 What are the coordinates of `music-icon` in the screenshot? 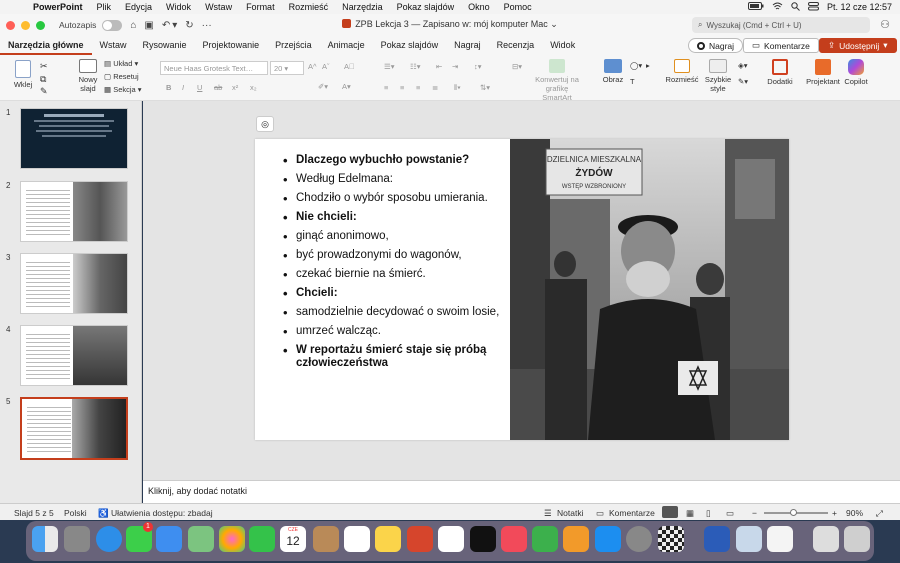 It's located at (514, 539).